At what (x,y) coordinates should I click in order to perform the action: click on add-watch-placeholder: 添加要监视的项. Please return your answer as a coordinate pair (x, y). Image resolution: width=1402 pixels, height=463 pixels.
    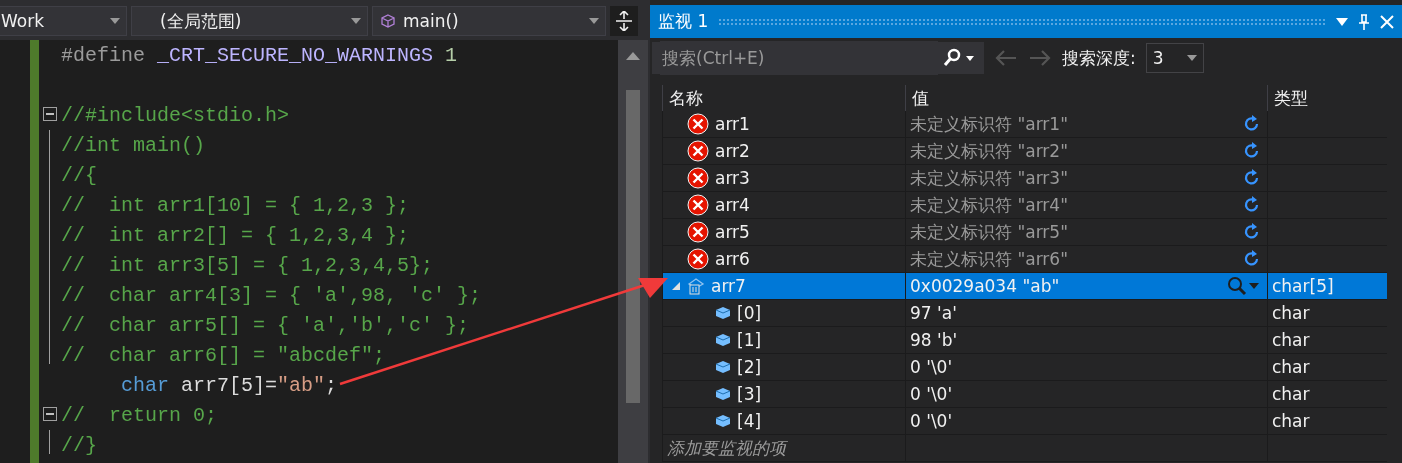
    Looking at the image, I should click on (726, 448).